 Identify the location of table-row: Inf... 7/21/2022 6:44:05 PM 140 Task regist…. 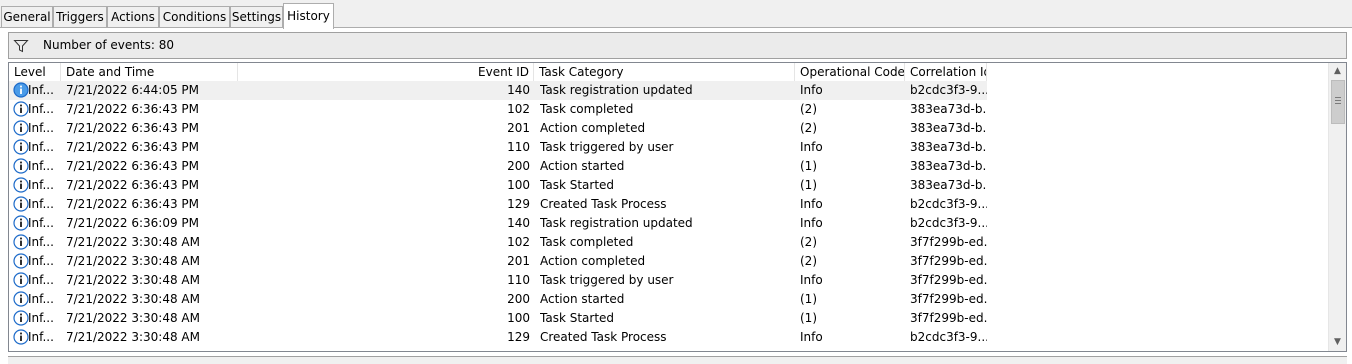
(669, 90).